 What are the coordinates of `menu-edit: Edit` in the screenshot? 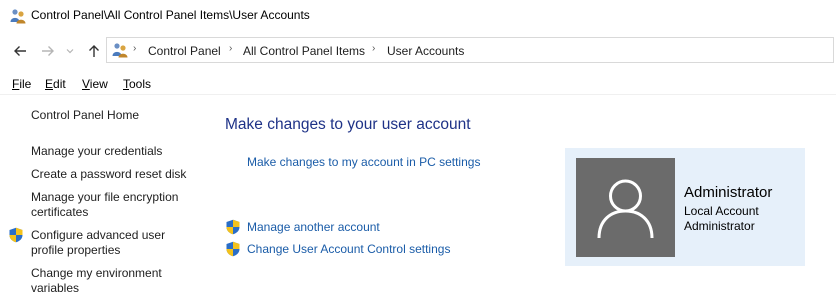 It's located at (55, 84).